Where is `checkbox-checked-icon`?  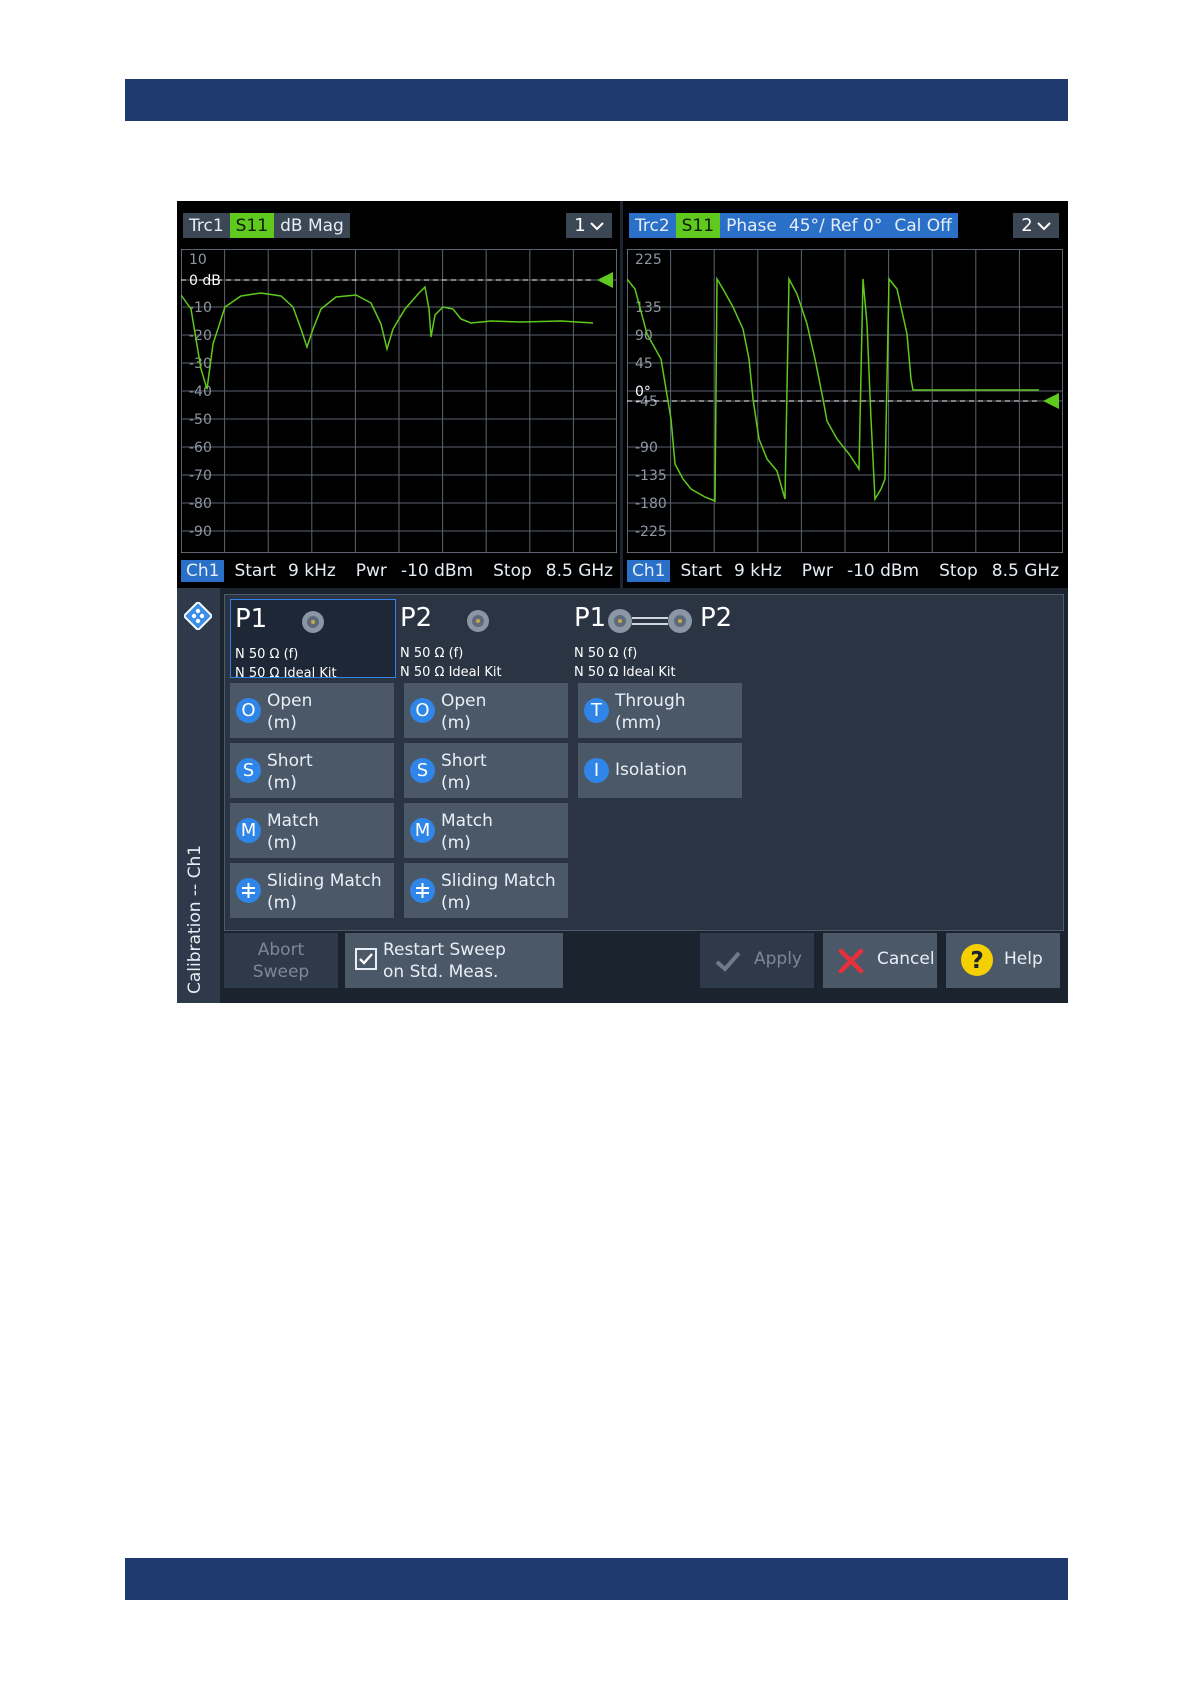 checkbox-checked-icon is located at coordinates (366, 959).